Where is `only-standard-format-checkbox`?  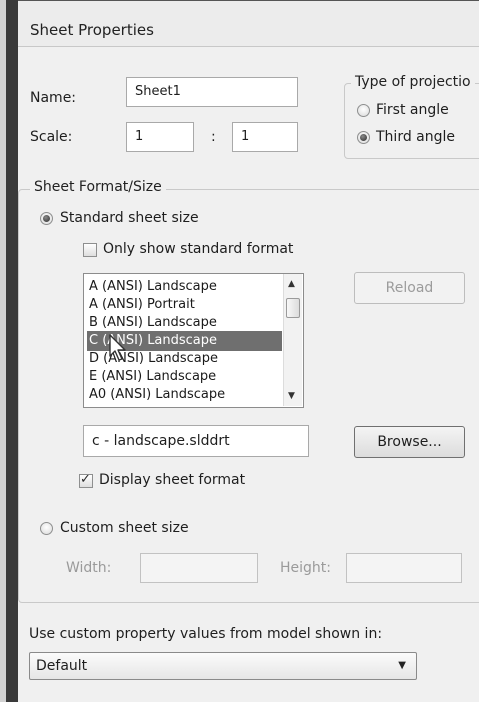
only-standard-format-checkbox is located at coordinates (90, 250).